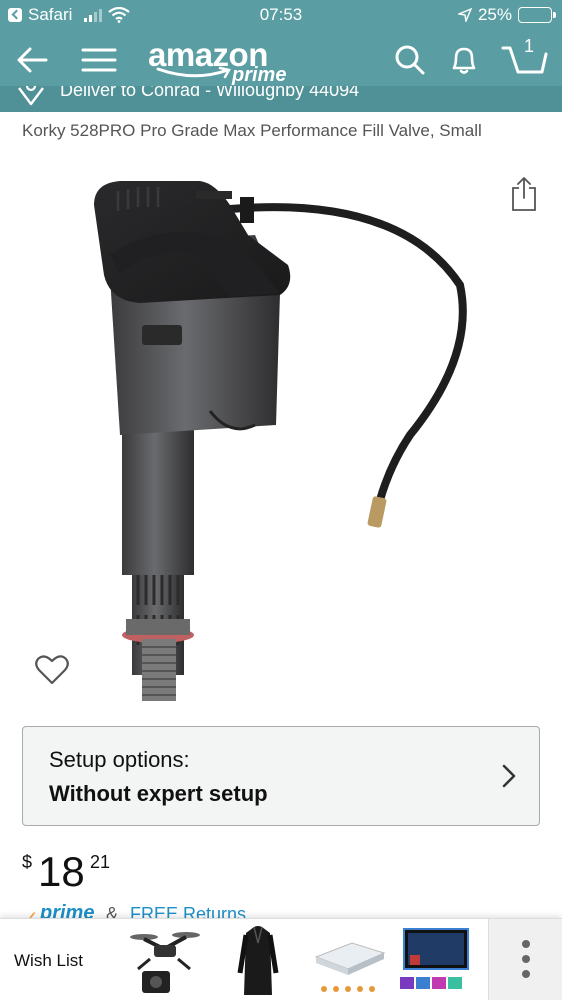 The image size is (562, 1000). I want to click on prime-free-returns-row: ✓ prime & FREE Returns, so click(172, 910).